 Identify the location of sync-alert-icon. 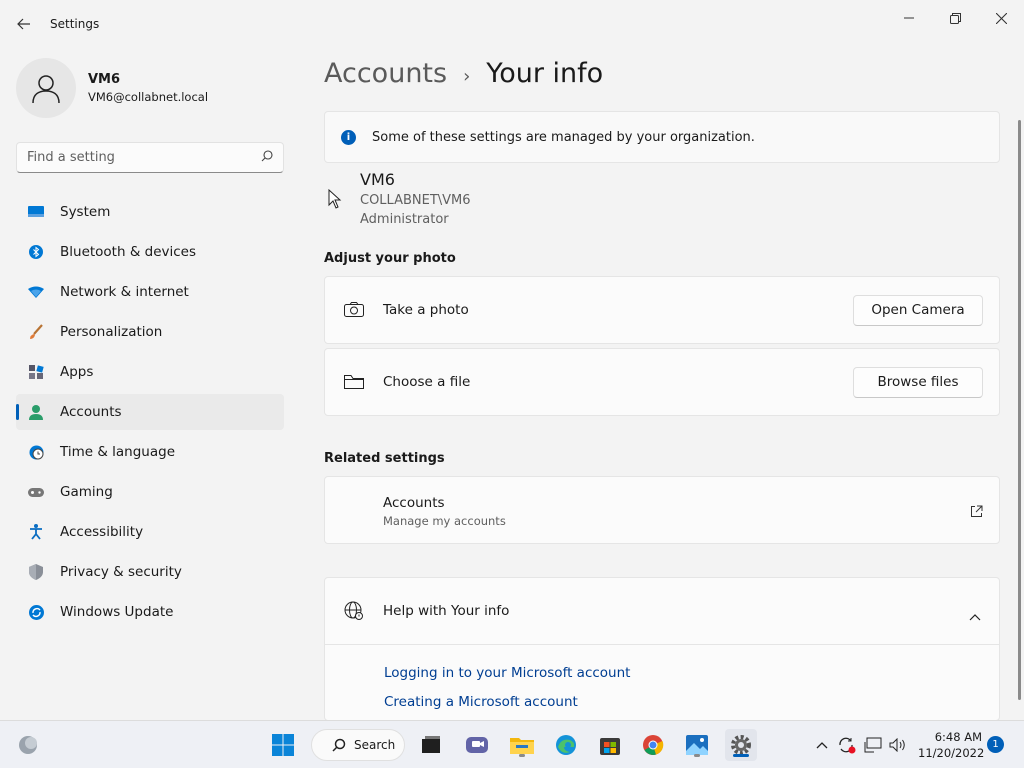
(847, 745).